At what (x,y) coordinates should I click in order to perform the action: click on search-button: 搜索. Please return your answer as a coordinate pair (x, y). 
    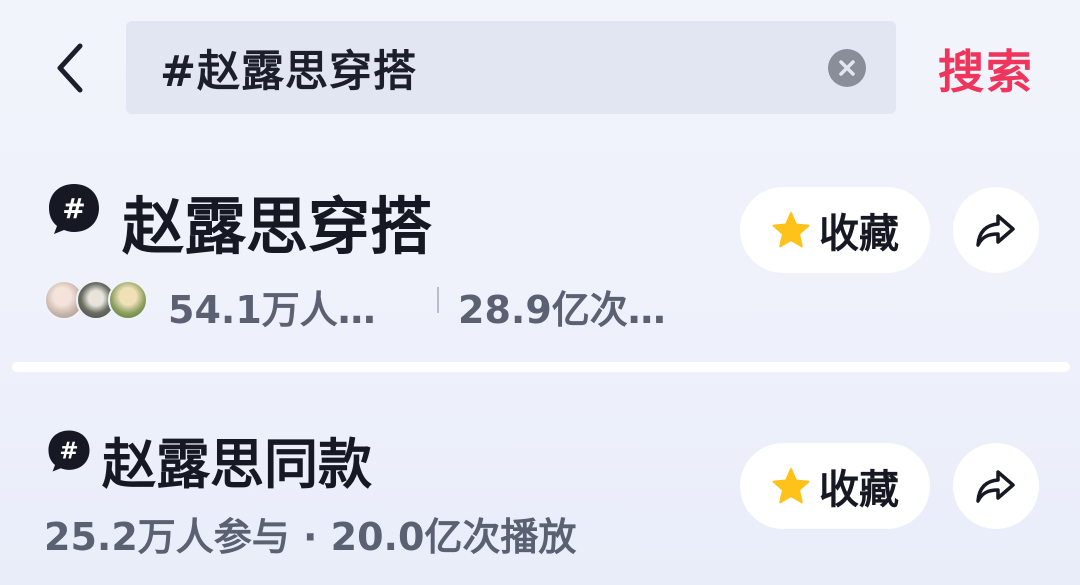
    Looking at the image, I should click on (986, 69).